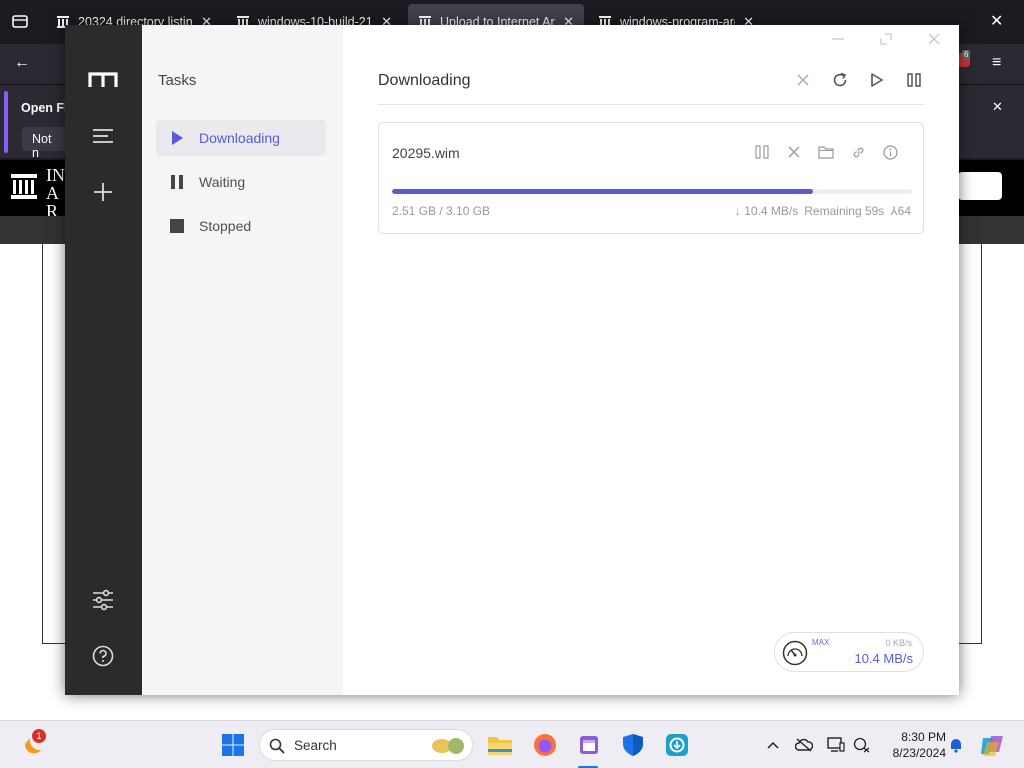 This screenshot has height=768, width=1024. Describe the element at coordinates (177, 138) in the screenshot. I see `play-icon` at that location.